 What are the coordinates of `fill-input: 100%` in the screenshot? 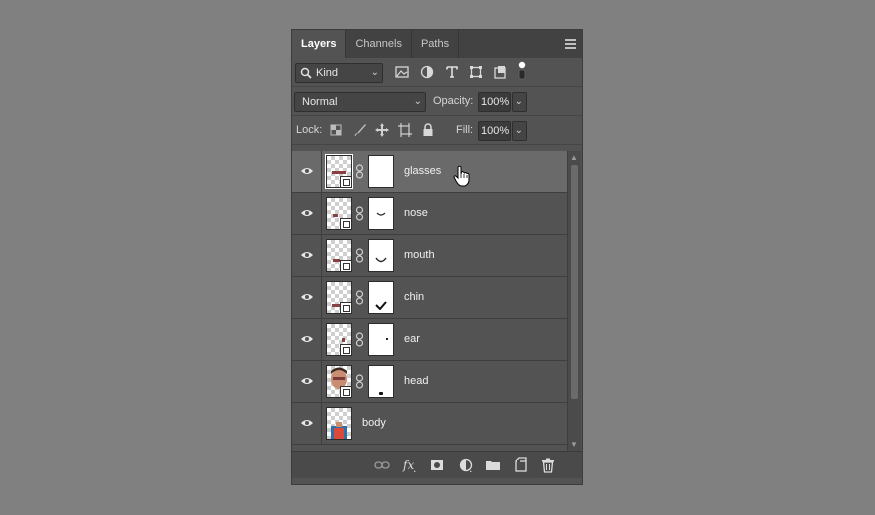 It's located at (494, 131).